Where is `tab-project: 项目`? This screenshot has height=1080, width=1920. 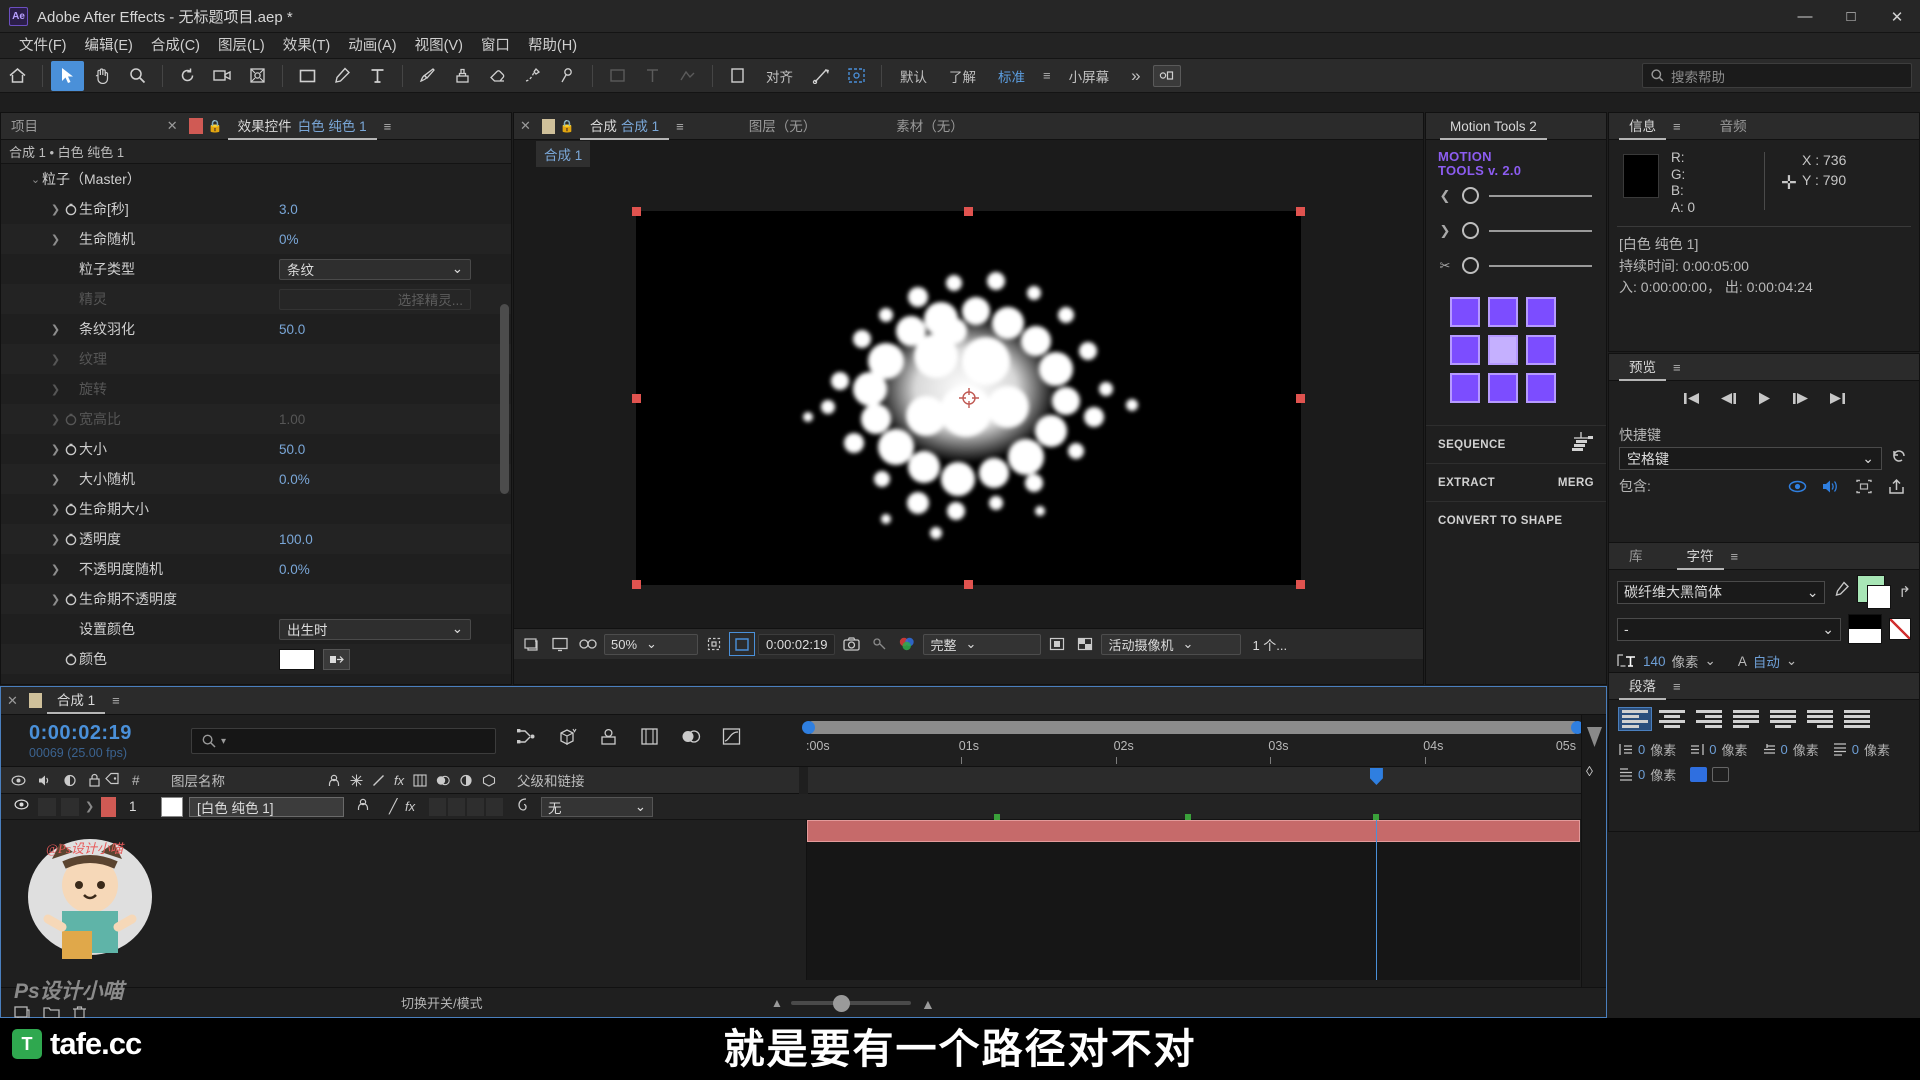 tab-project: 项目 is located at coordinates (24, 126).